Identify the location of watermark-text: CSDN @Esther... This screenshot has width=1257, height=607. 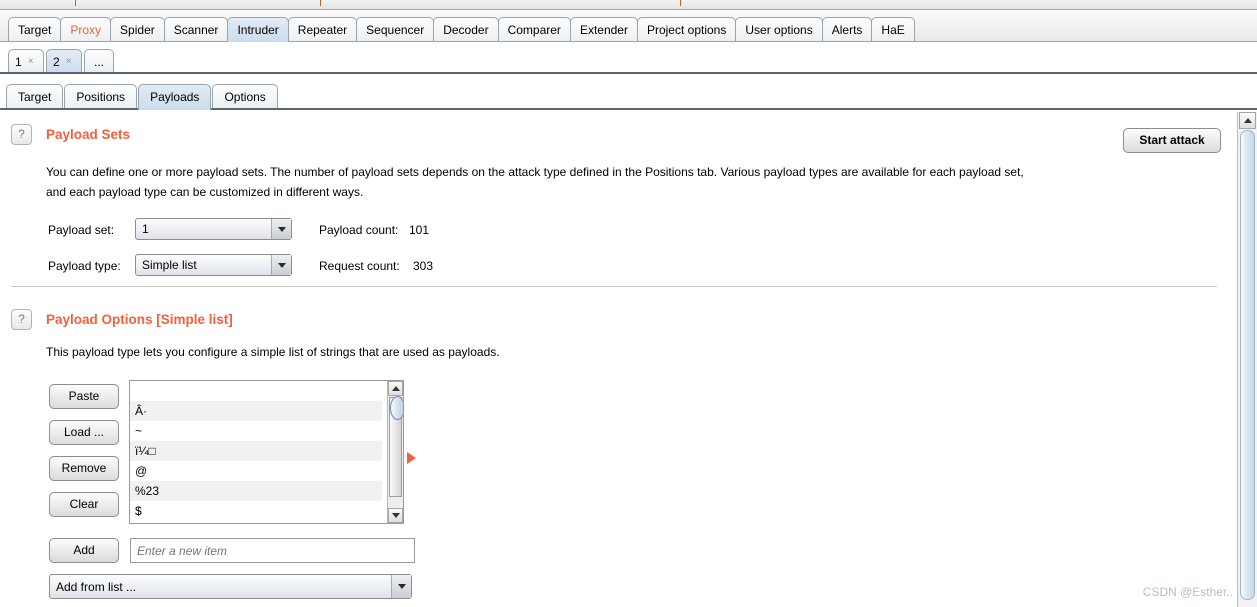
(1187, 592).